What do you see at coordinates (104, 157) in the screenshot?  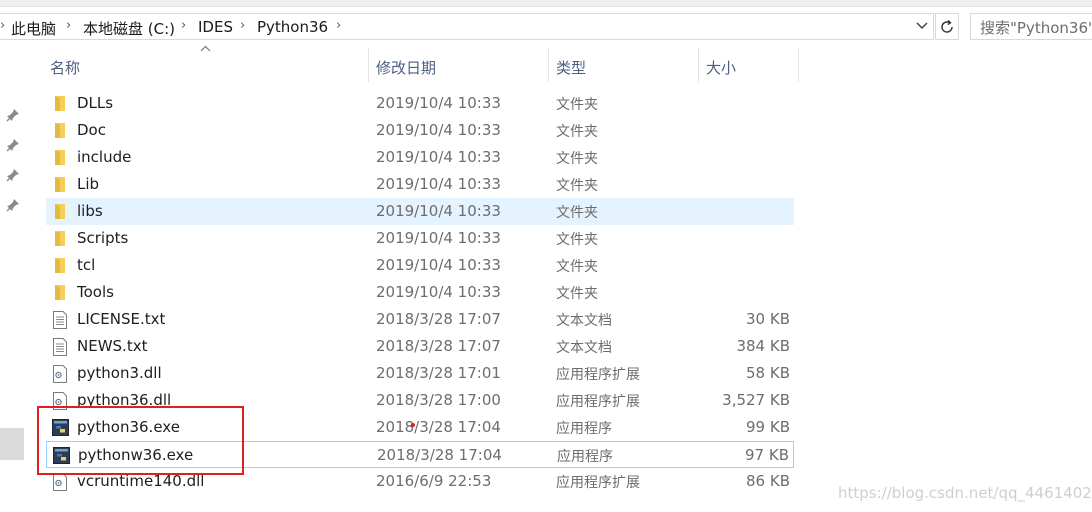 I see `file-name: include` at bounding box center [104, 157].